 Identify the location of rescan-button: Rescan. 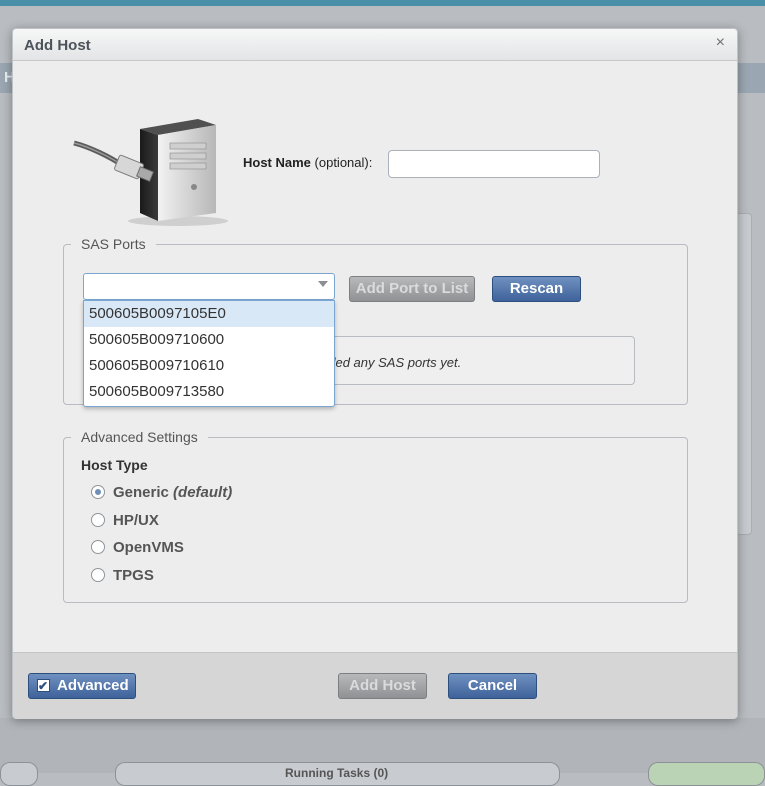
(536, 289).